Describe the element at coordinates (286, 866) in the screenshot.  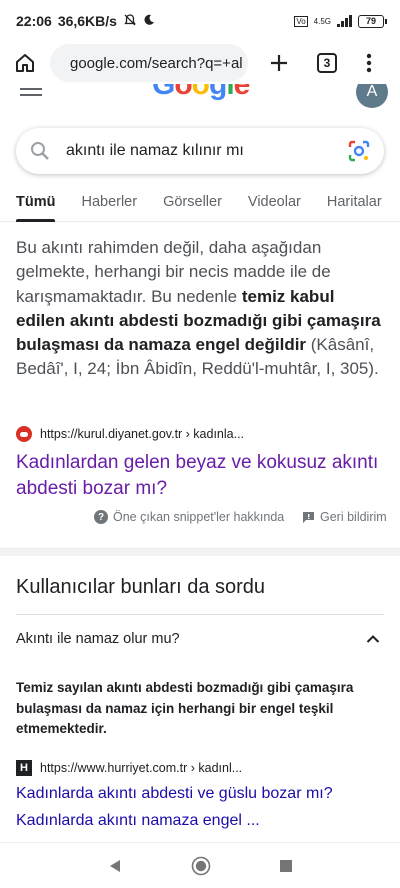
I see `recents-icon` at that location.